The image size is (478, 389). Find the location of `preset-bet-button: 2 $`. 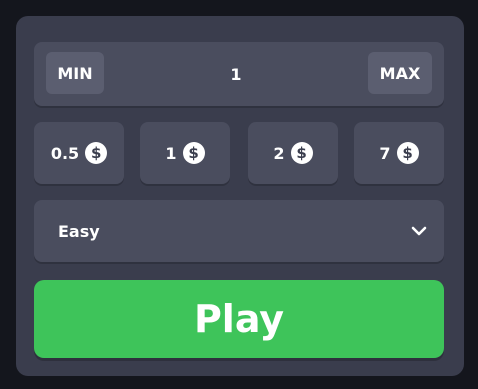

preset-bet-button: 2 $ is located at coordinates (293, 153).